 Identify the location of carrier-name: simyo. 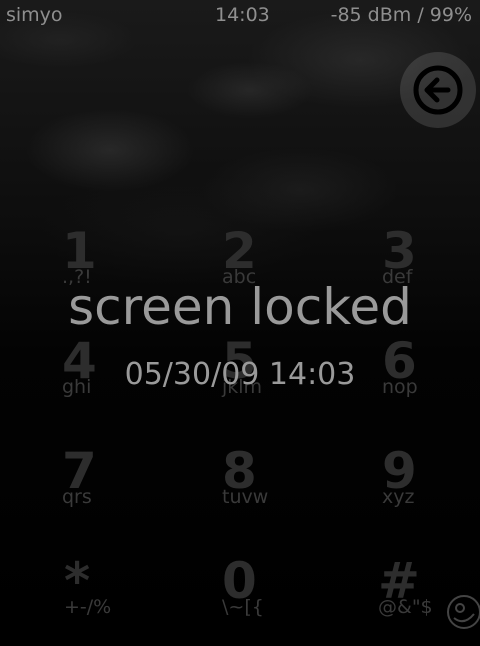
(34, 15).